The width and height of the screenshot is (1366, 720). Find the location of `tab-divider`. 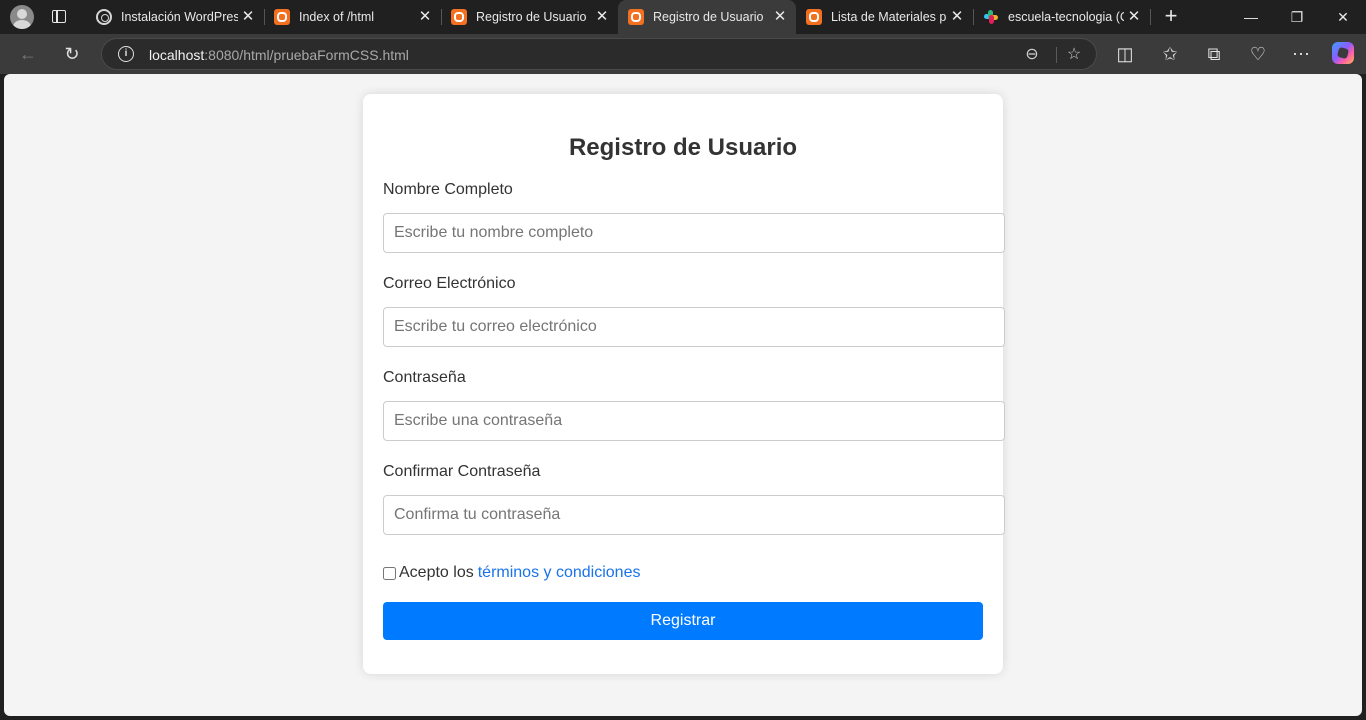

tab-divider is located at coordinates (1150, 17).